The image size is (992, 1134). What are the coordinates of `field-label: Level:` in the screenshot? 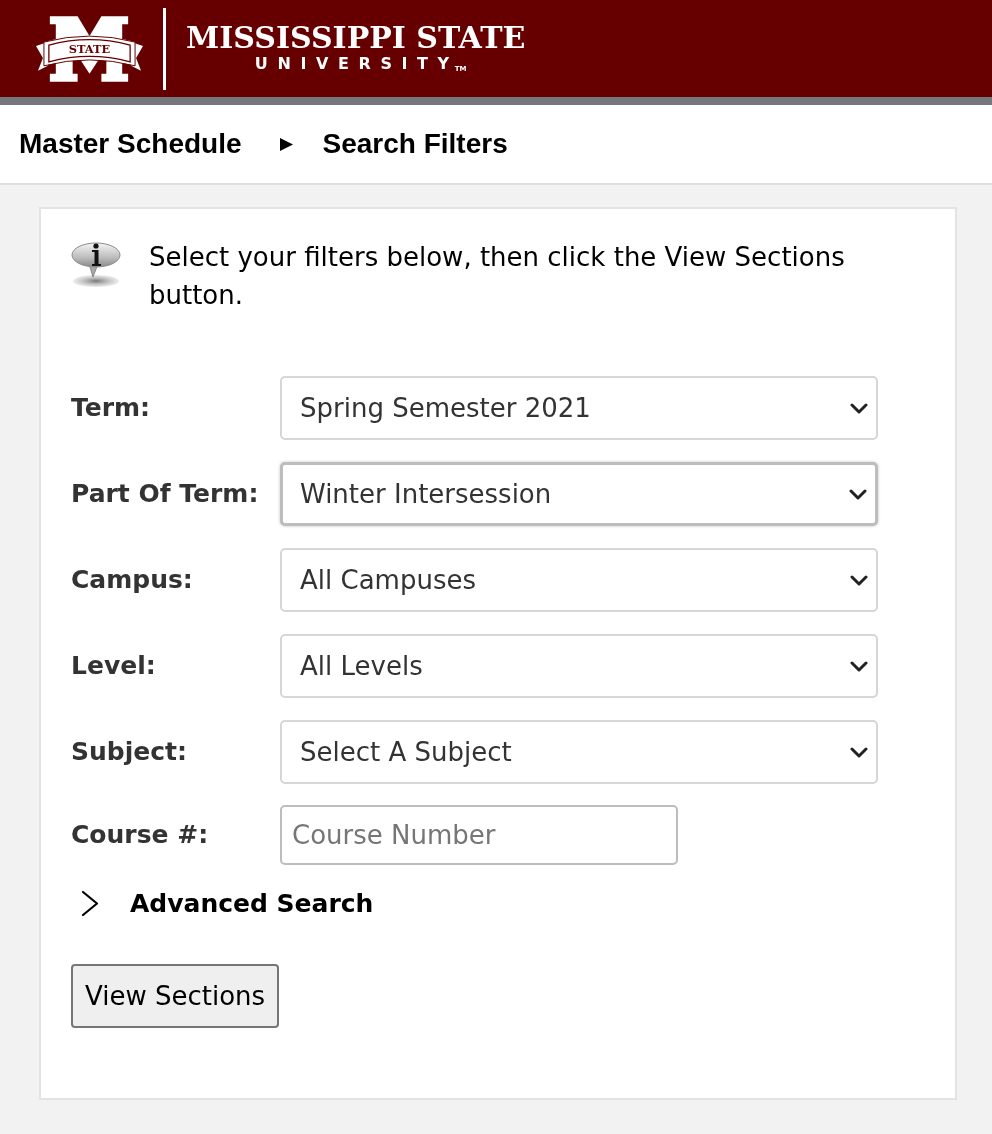 It's located at (114, 666).